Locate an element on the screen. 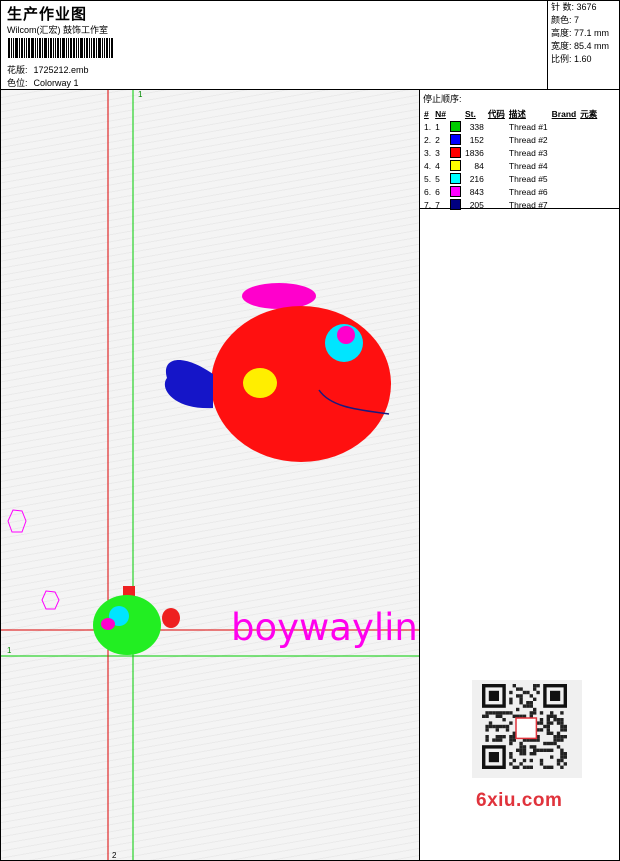  design-file-value: 1725212.emb is located at coordinates (61, 70).